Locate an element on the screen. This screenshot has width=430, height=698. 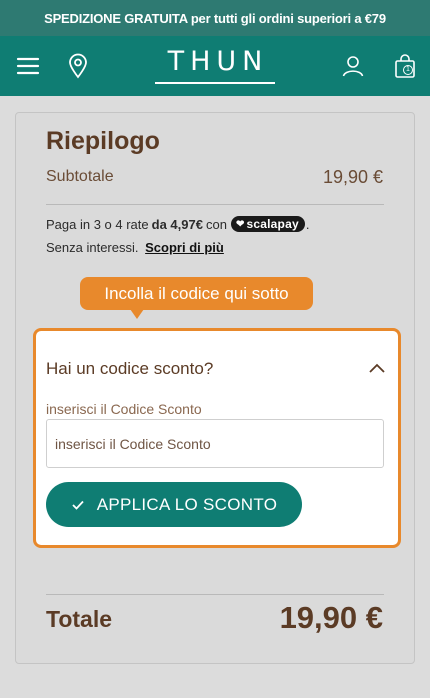
scalapay-name: scalapay is located at coordinates (272, 224).